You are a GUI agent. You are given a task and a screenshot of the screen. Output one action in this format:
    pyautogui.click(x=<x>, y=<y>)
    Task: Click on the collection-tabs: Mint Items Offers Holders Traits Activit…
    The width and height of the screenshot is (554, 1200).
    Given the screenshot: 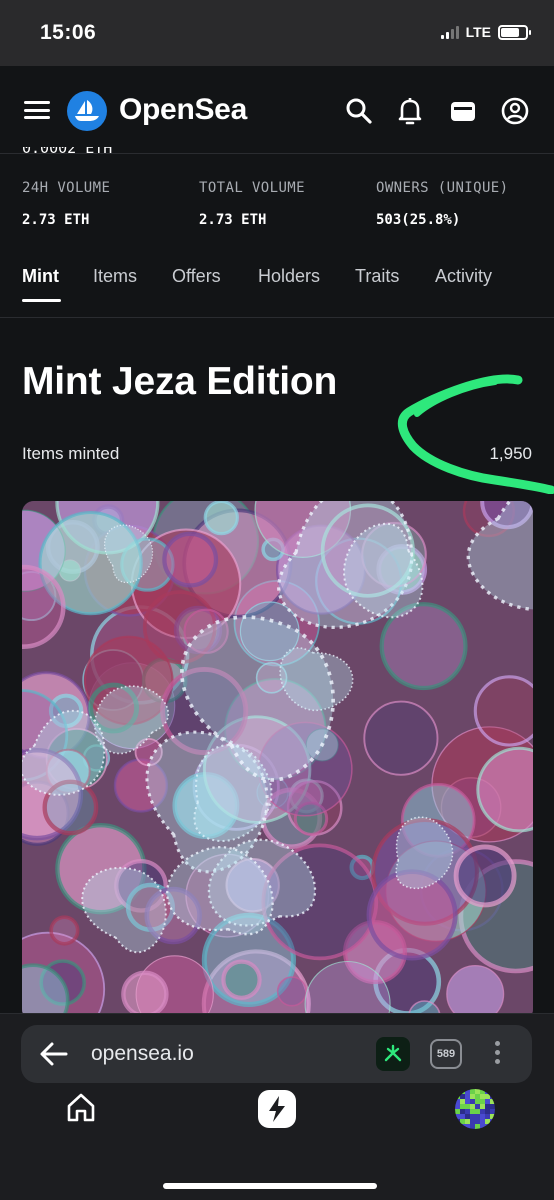 What is the action you would take?
    pyautogui.click(x=277, y=291)
    